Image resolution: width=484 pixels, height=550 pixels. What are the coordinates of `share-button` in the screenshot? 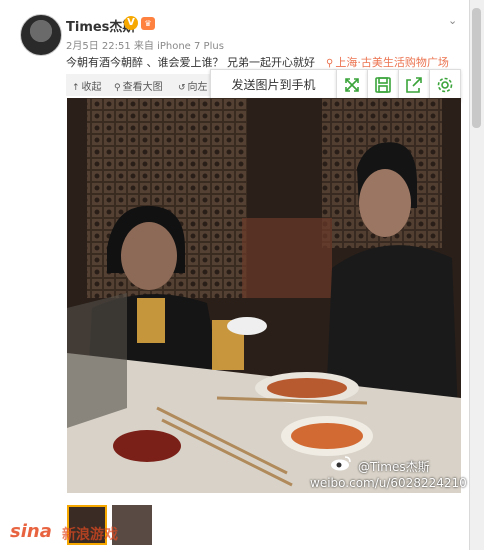 It's located at (414, 85).